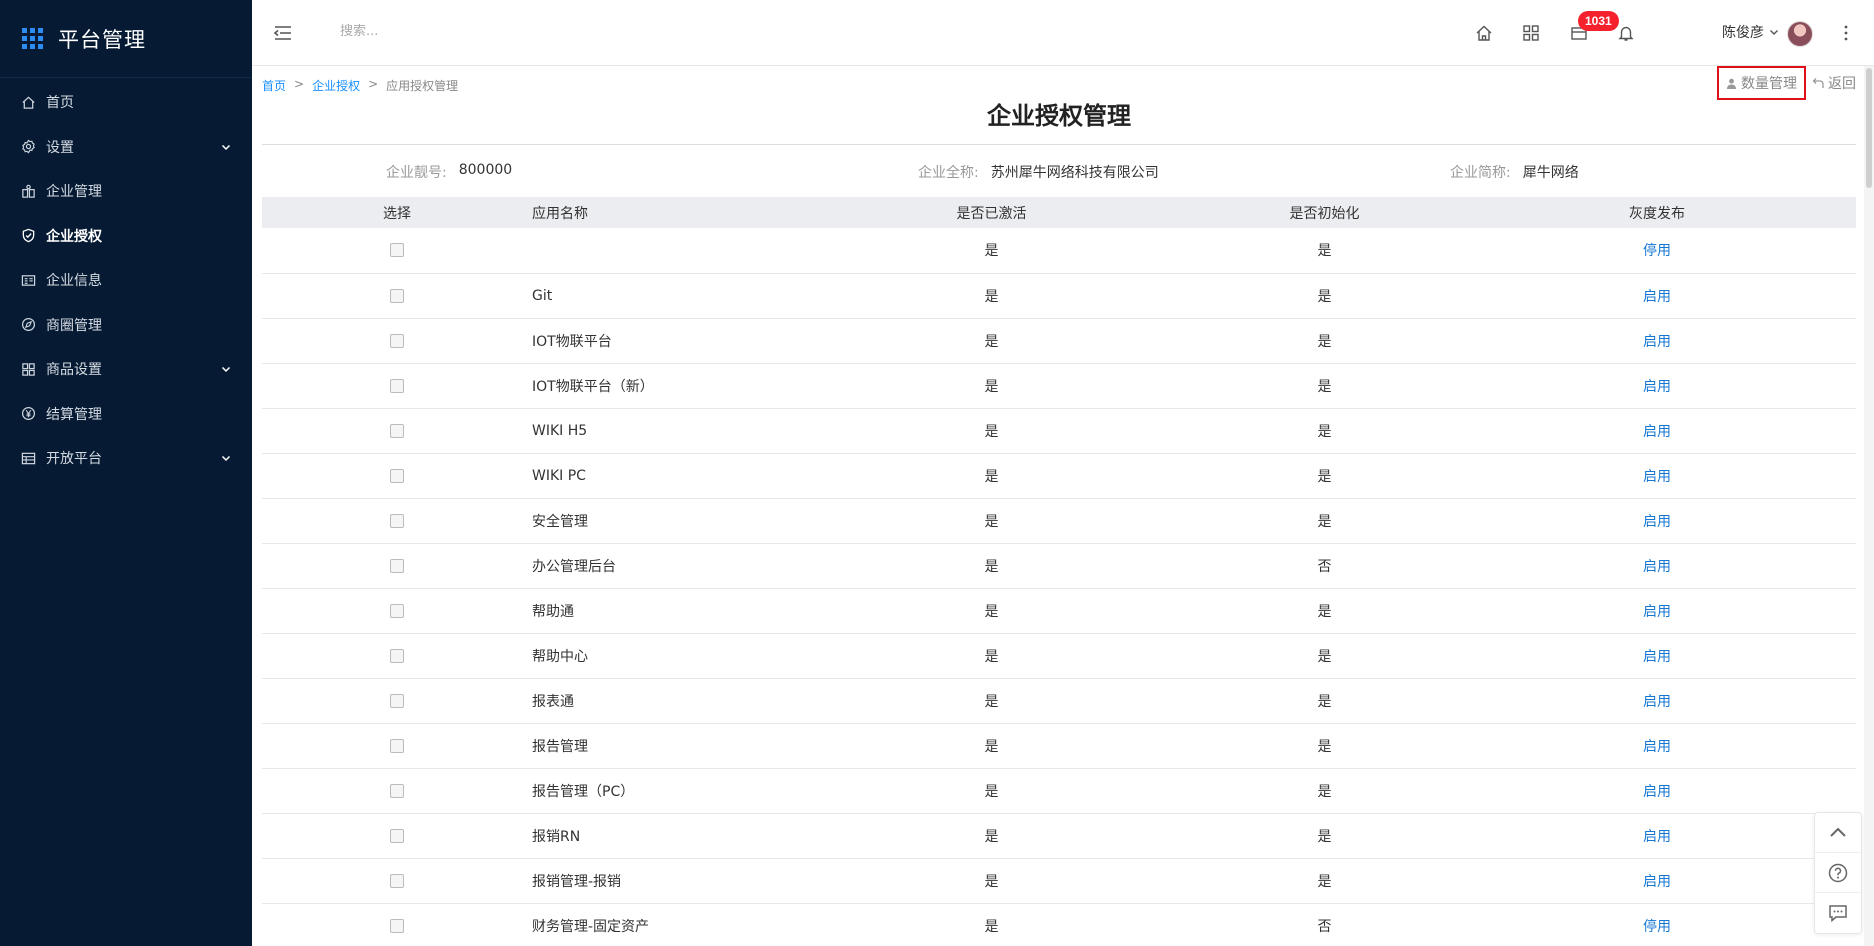  What do you see at coordinates (1059, 610) in the screenshot?
I see `table-row: 帮助通 是 是 启用` at bounding box center [1059, 610].